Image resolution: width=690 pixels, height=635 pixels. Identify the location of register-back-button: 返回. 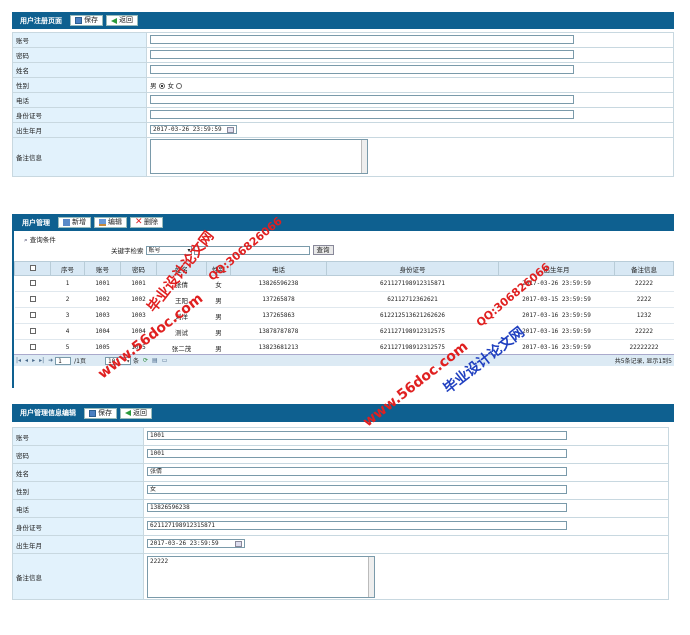
(122, 20).